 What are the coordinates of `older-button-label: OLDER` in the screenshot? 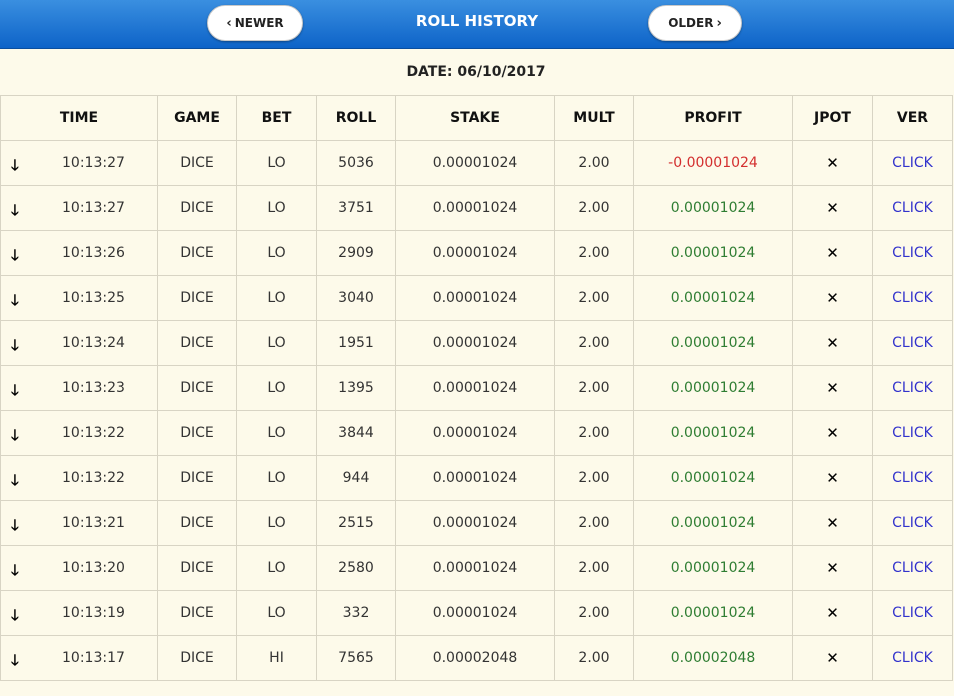 It's located at (691, 23).